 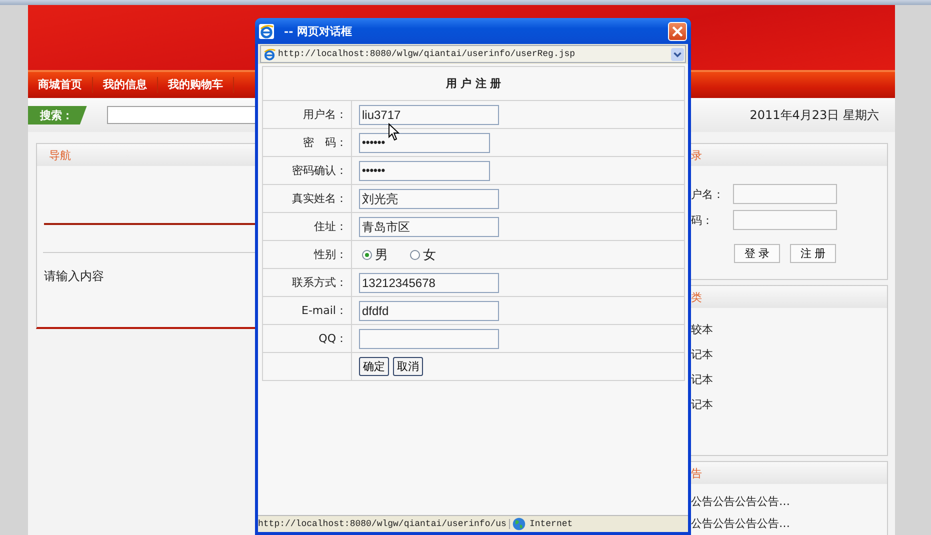 What do you see at coordinates (429, 114) in the screenshot?
I see `input-field: liu3717` at bounding box center [429, 114].